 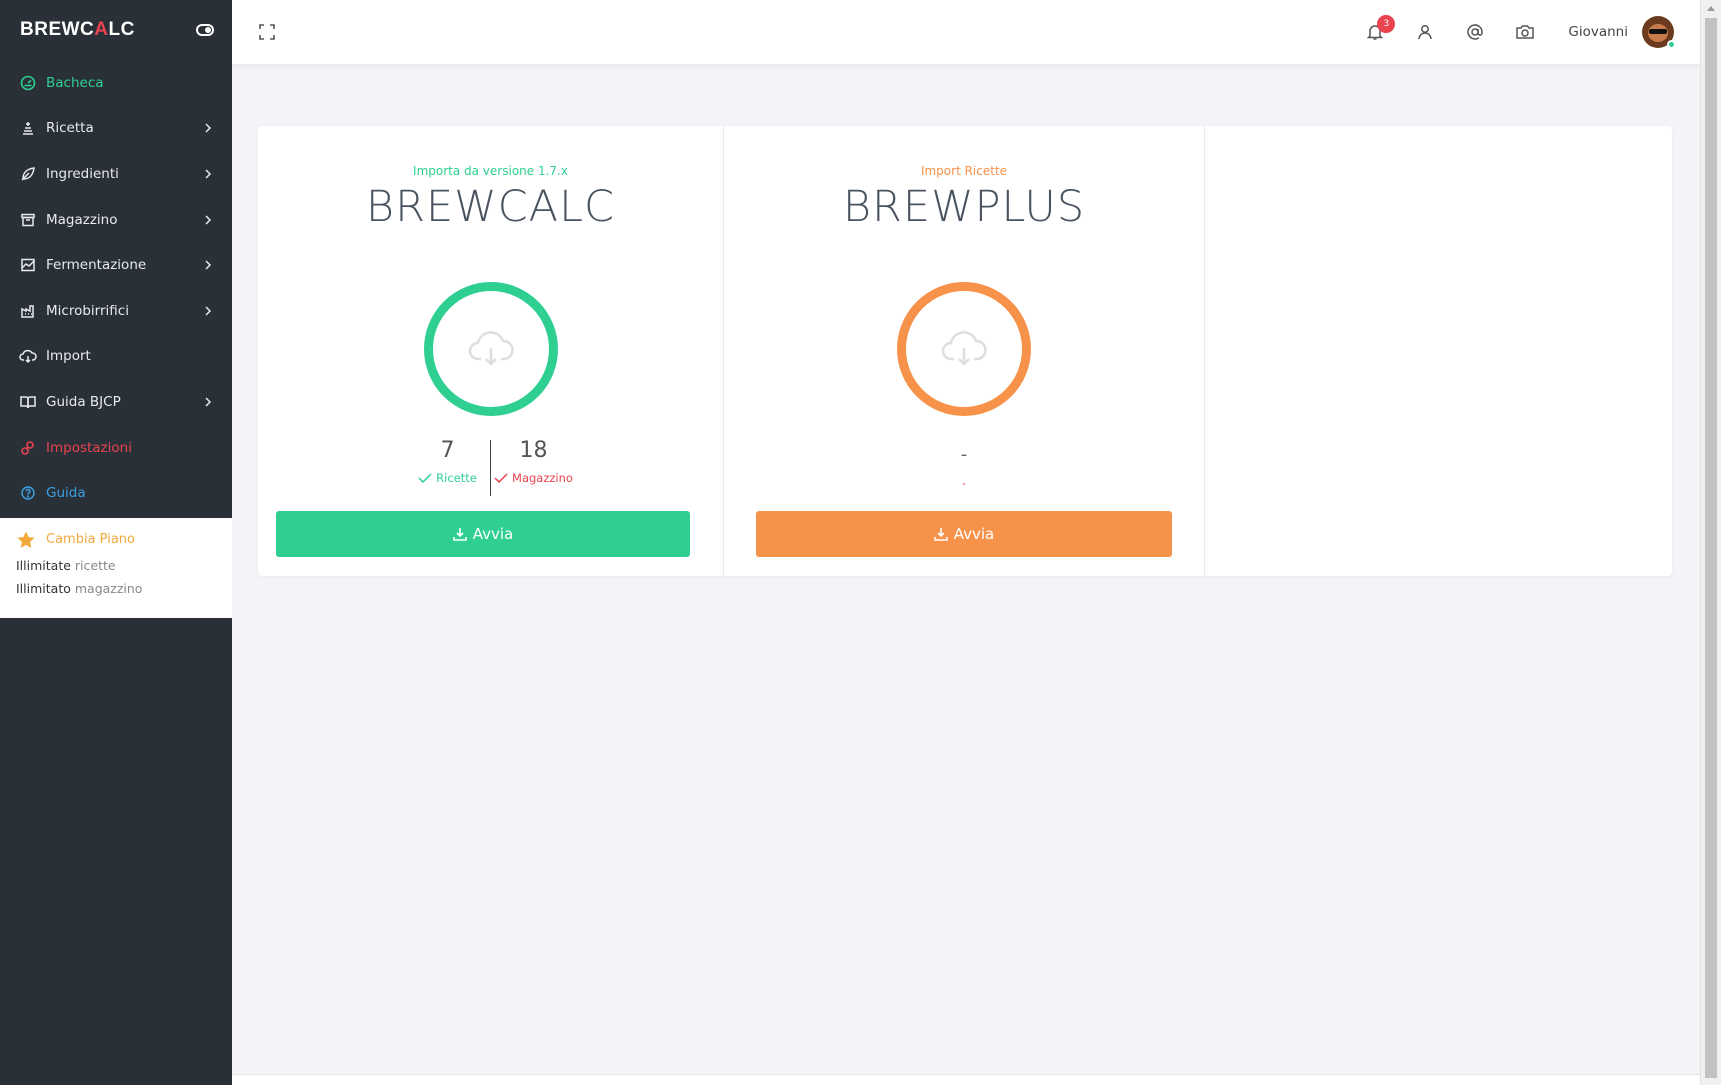 I want to click on sidebar-item-label: Guida BJCP, so click(x=83, y=401).